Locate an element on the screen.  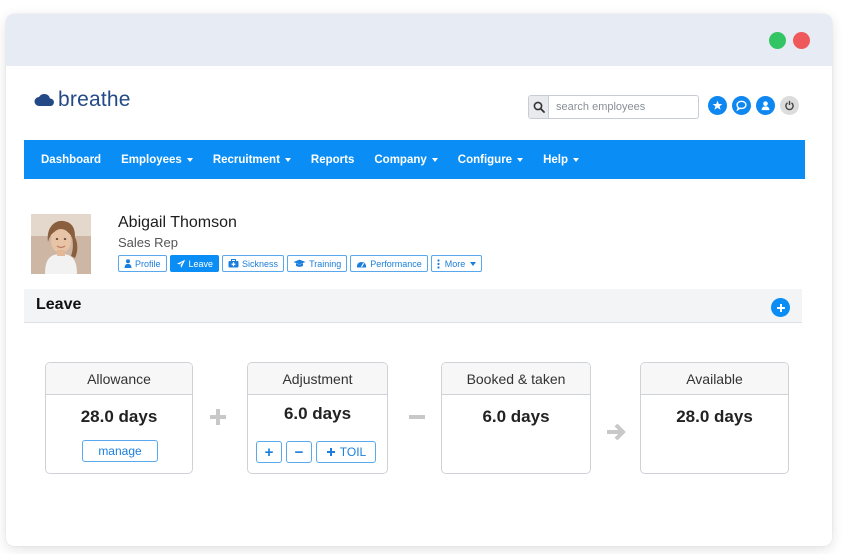
search-button is located at coordinates (539, 107).